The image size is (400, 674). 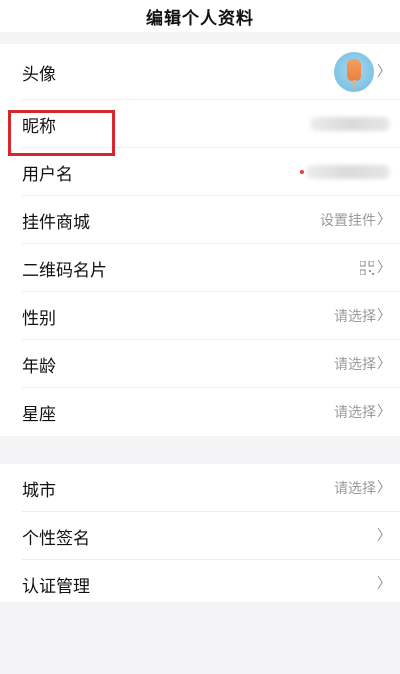 I want to click on qr-code-icon, so click(x=367, y=268).